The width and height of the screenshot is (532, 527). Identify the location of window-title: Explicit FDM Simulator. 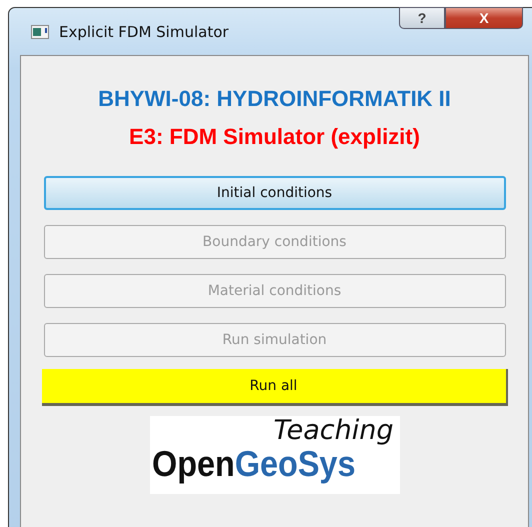
(144, 31).